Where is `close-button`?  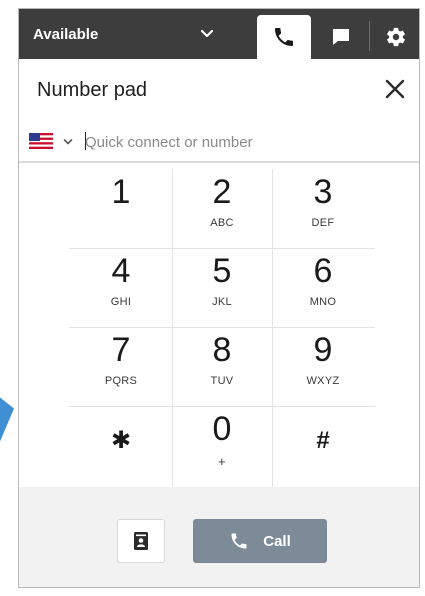
close-button is located at coordinates (395, 89).